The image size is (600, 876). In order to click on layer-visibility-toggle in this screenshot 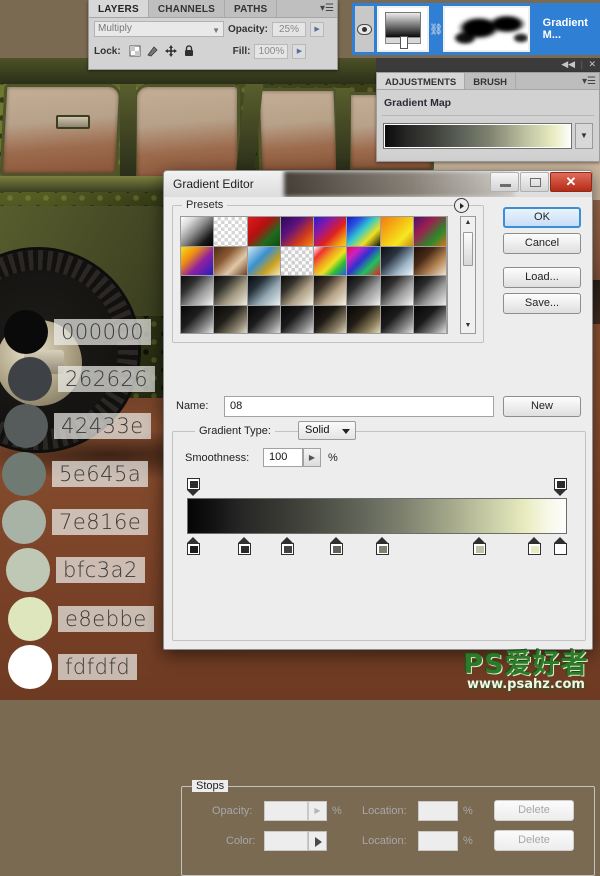, I will do `click(364, 29)`.